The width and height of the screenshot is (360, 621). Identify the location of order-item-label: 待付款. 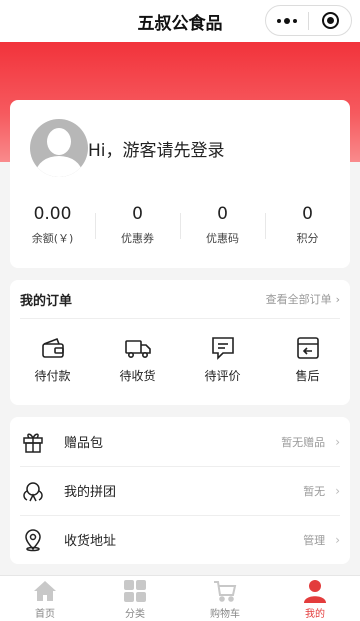
(52, 376).